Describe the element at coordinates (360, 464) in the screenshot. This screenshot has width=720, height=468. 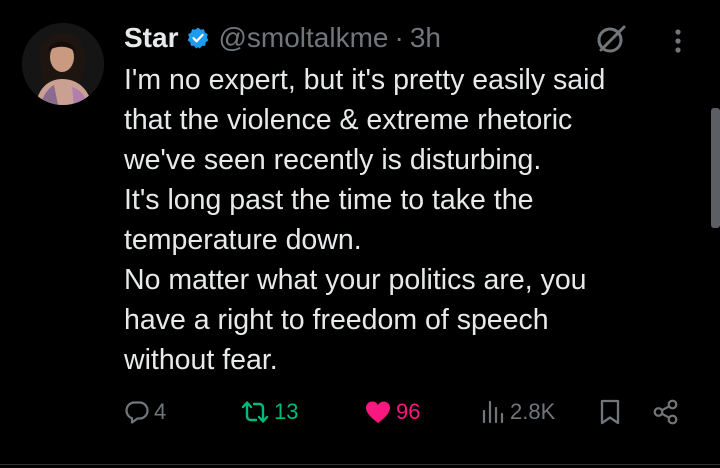
I see `tweet-divider` at that location.